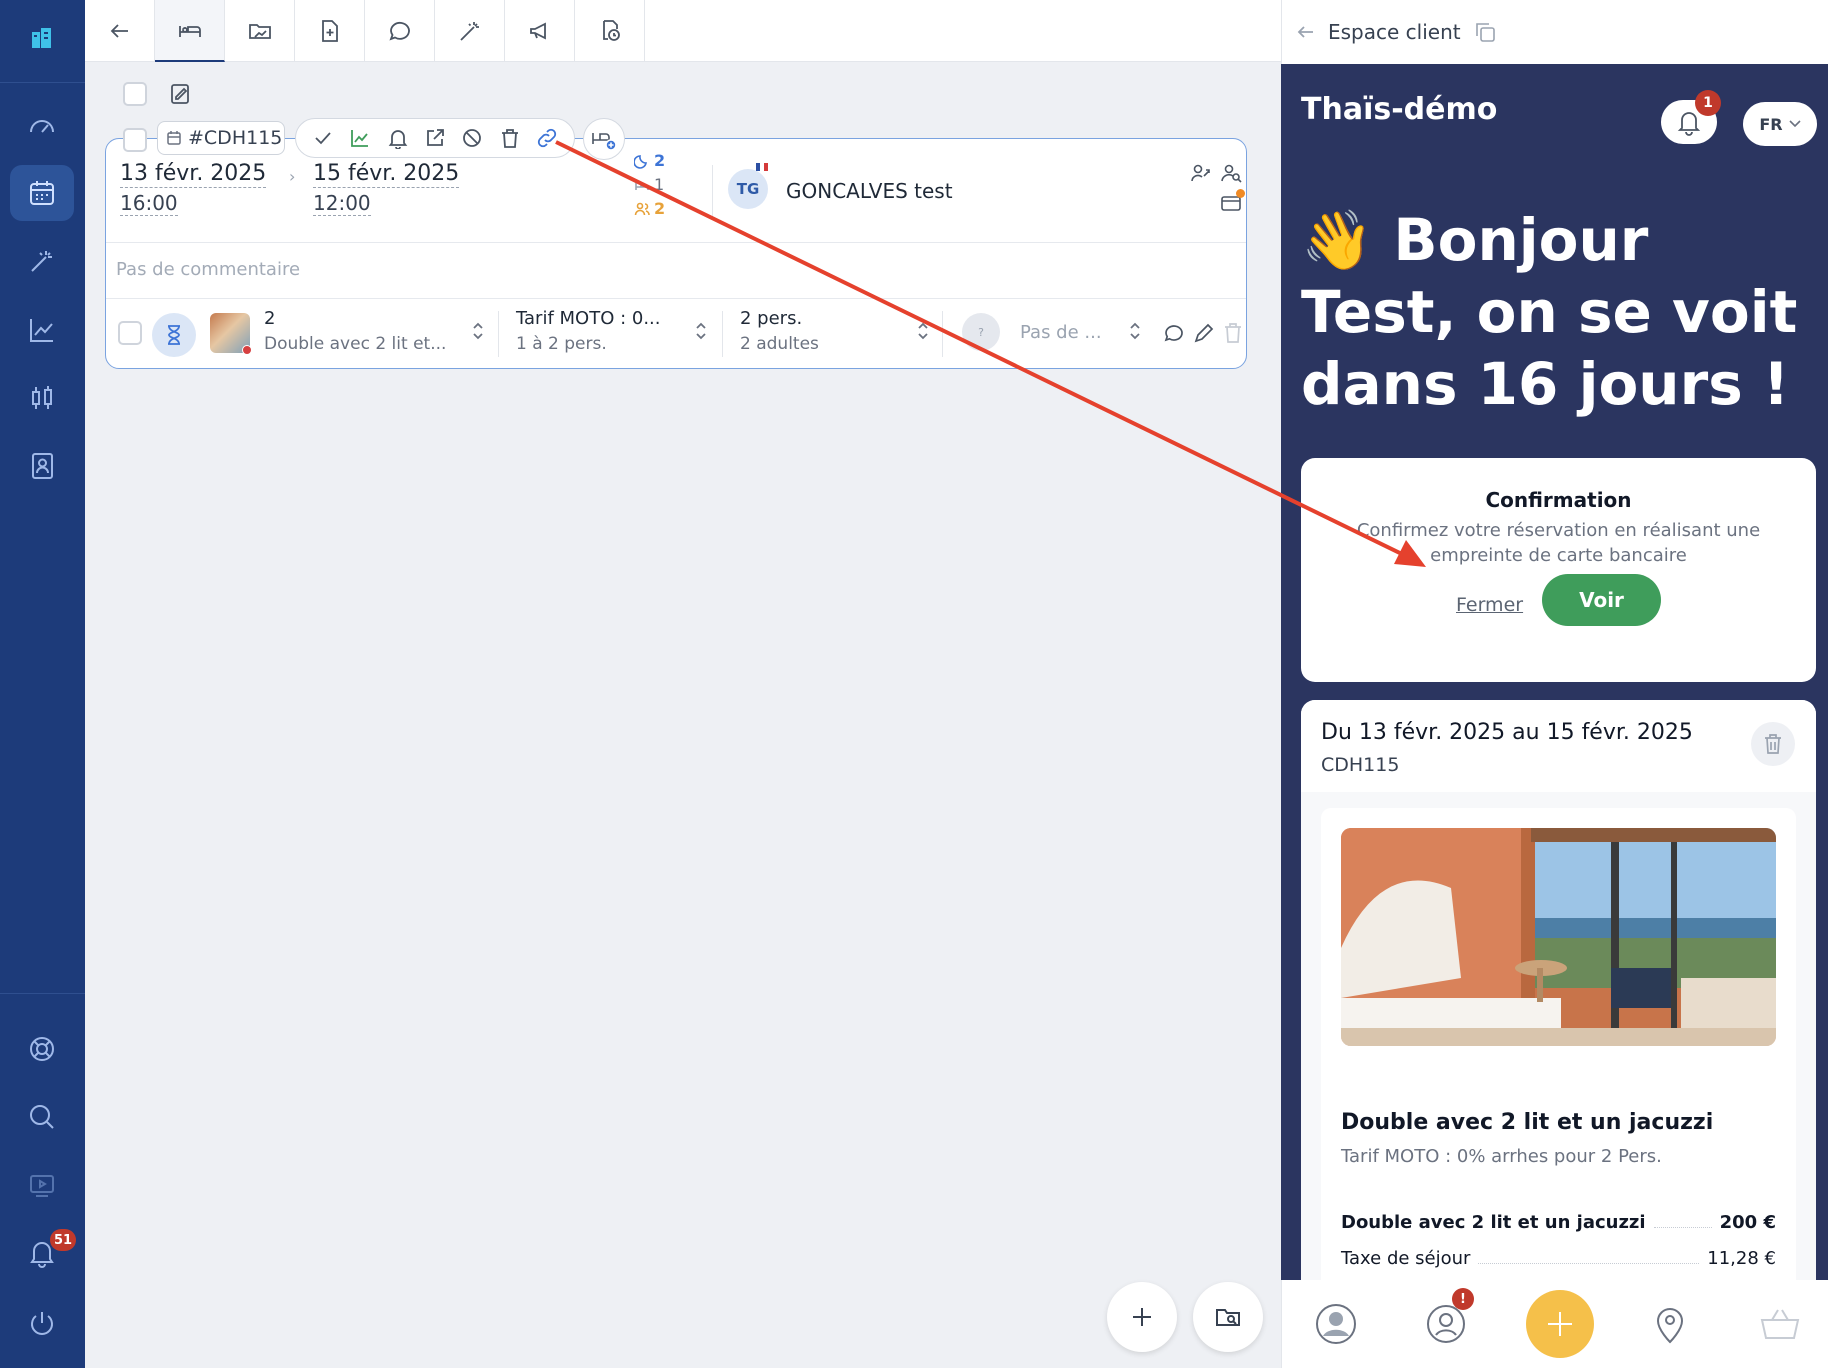  I want to click on chat-bubble-icon, so click(399, 31).